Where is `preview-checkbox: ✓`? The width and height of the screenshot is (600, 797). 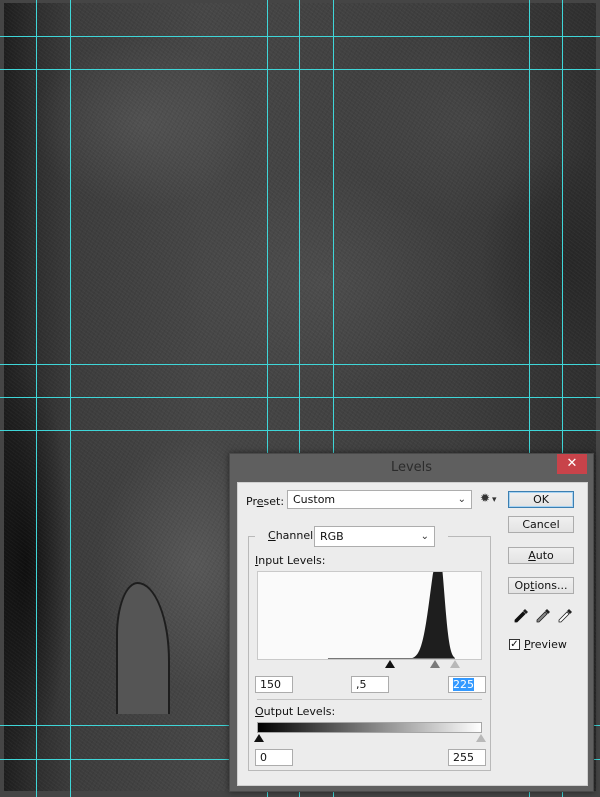 preview-checkbox: ✓ is located at coordinates (514, 644).